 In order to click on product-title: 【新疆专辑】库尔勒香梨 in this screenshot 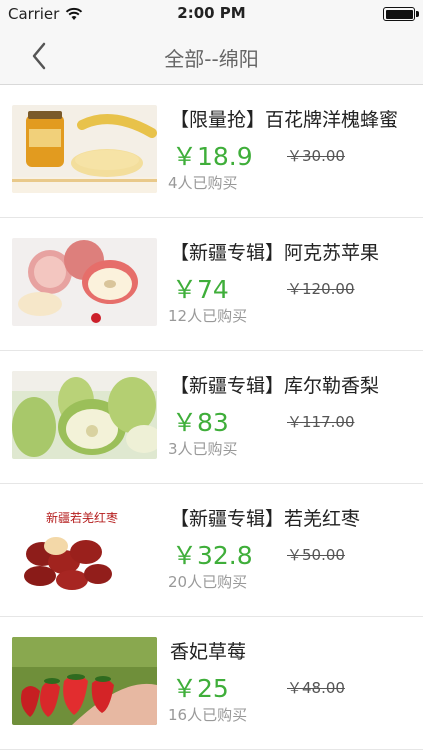, I will do `click(275, 386)`.